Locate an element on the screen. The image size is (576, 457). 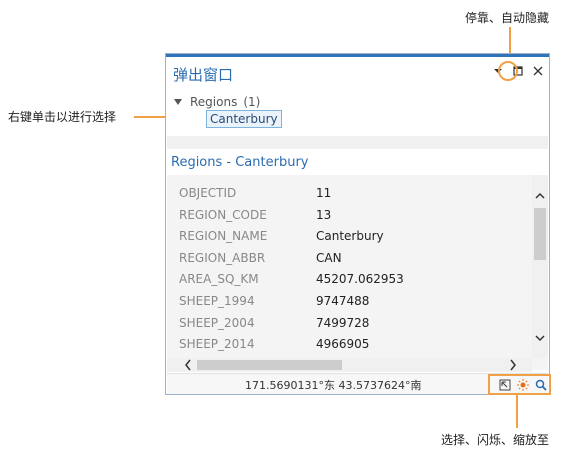
table-row: REGION_CODE 13 is located at coordinates (255, 218).